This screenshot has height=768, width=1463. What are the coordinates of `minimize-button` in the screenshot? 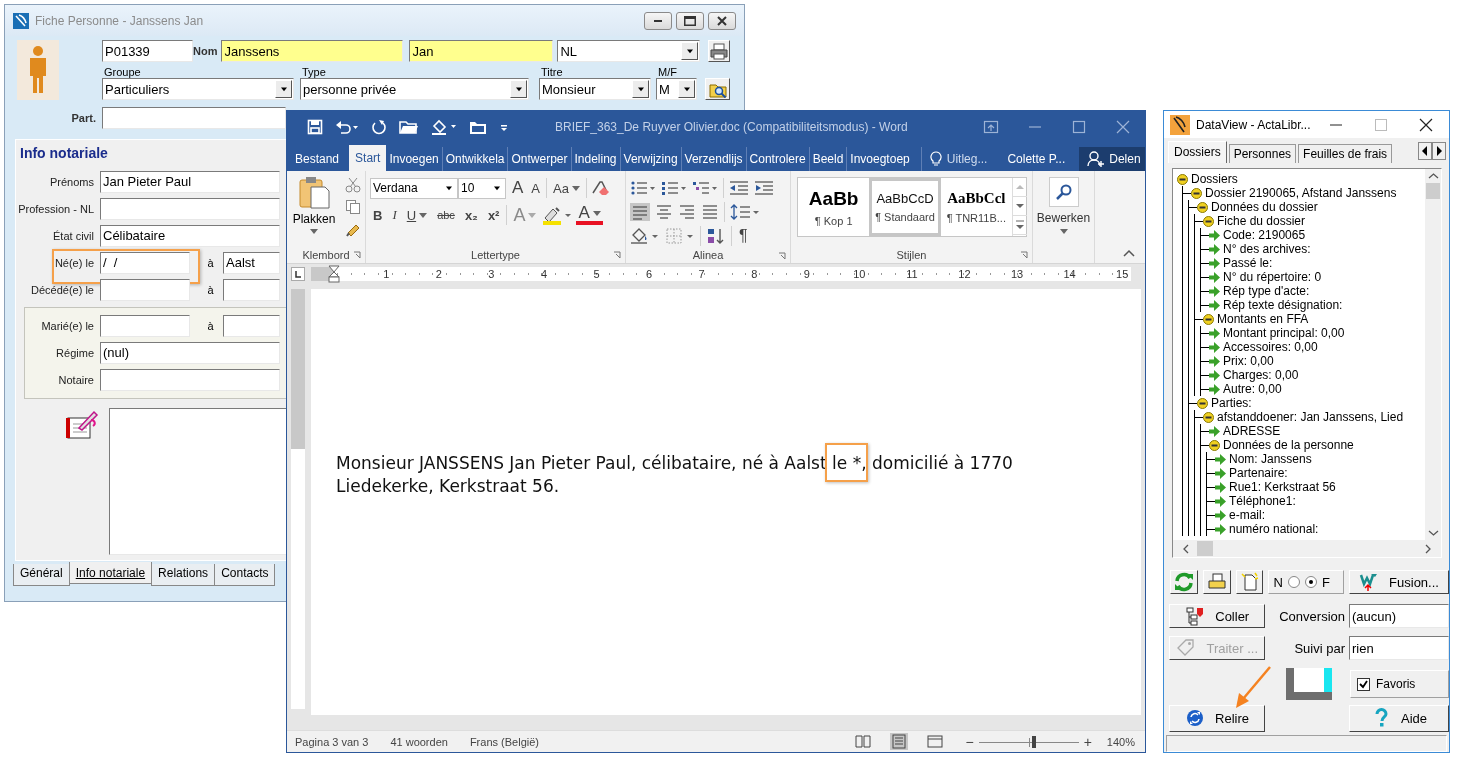 It's located at (658, 20).